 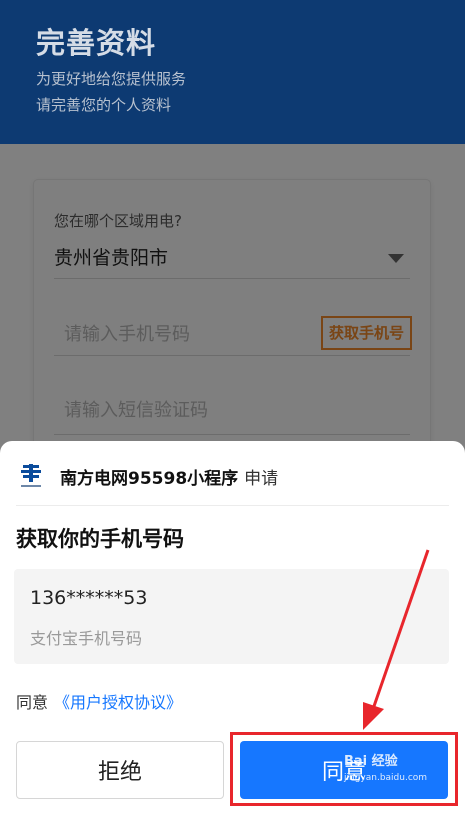 What do you see at coordinates (118, 221) in the screenshot?
I see `region-label: 您在哪个区域用电?` at bounding box center [118, 221].